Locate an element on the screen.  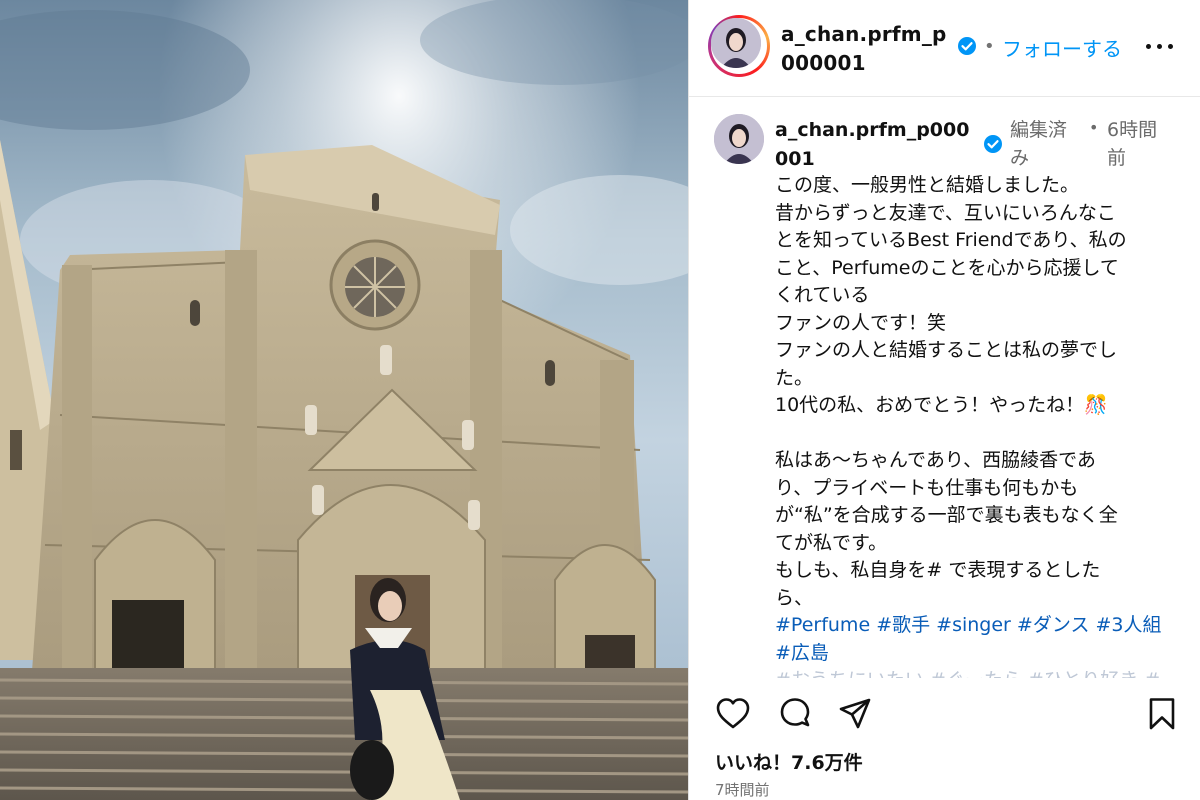
caption-line: 昔からずっと友達で、互いにいろんなこ is located at coordinates (945, 212).